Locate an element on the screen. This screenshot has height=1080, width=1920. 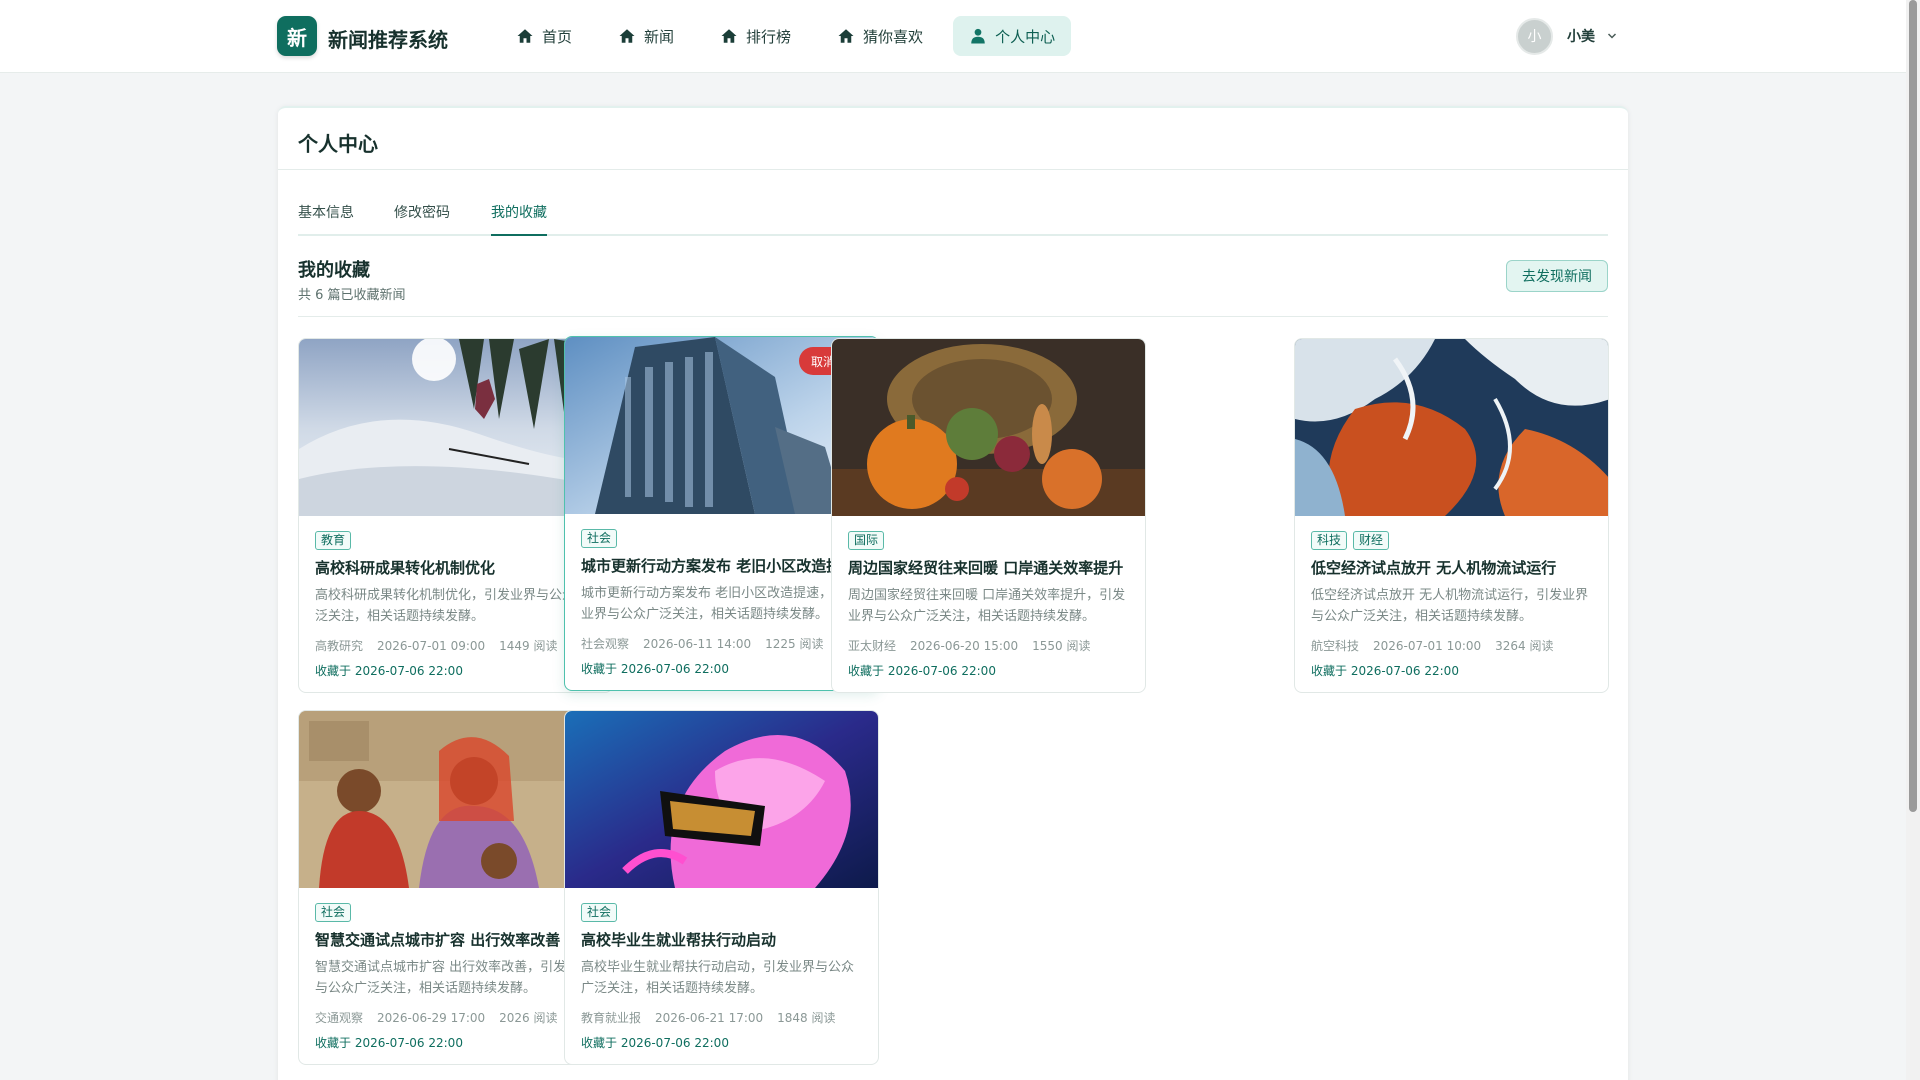
news-reads: 1848 阅读 is located at coordinates (806, 1018).